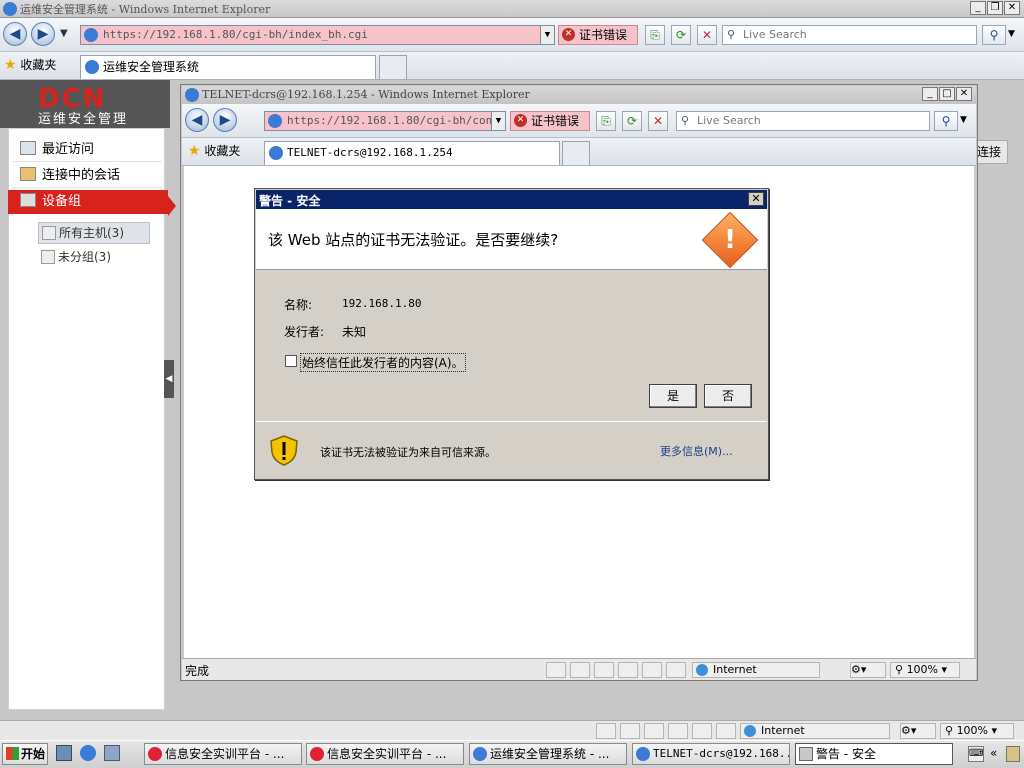 This screenshot has width=1024, height=768. What do you see at coordinates (803, 121) in the screenshot?
I see `inner-search-input: ⚲ Live Search` at bounding box center [803, 121].